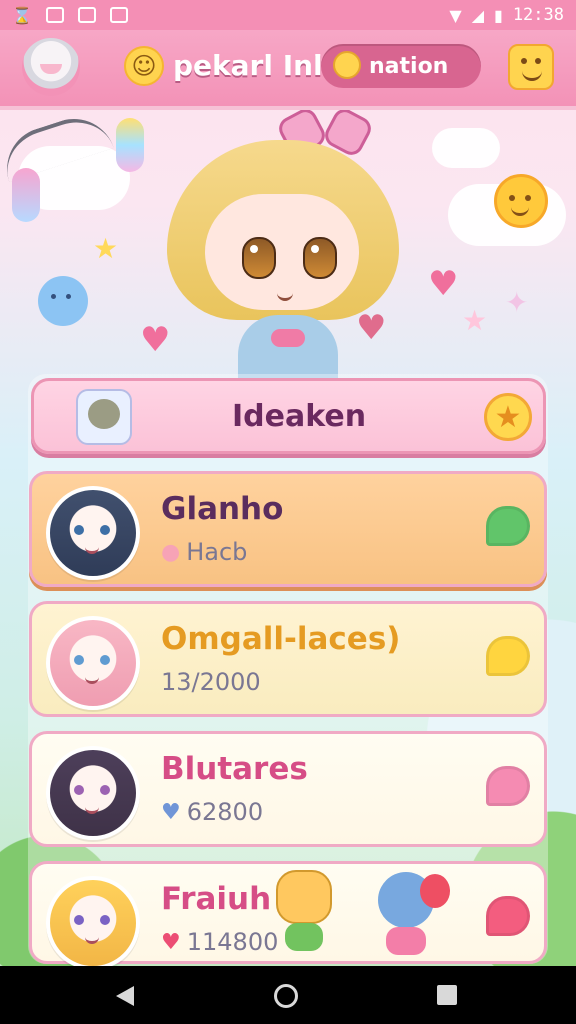  What do you see at coordinates (508, 916) in the screenshot?
I see `red-bubble-icon` at bounding box center [508, 916].